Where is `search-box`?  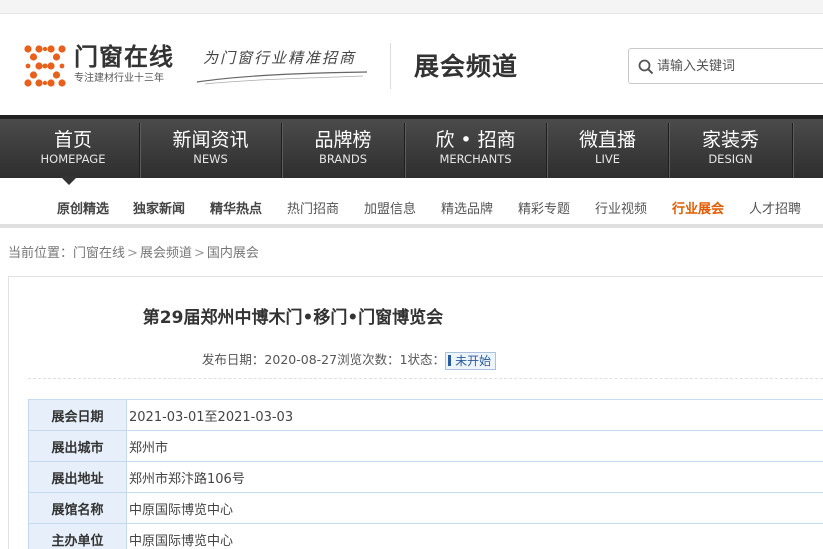
search-box is located at coordinates (725, 66).